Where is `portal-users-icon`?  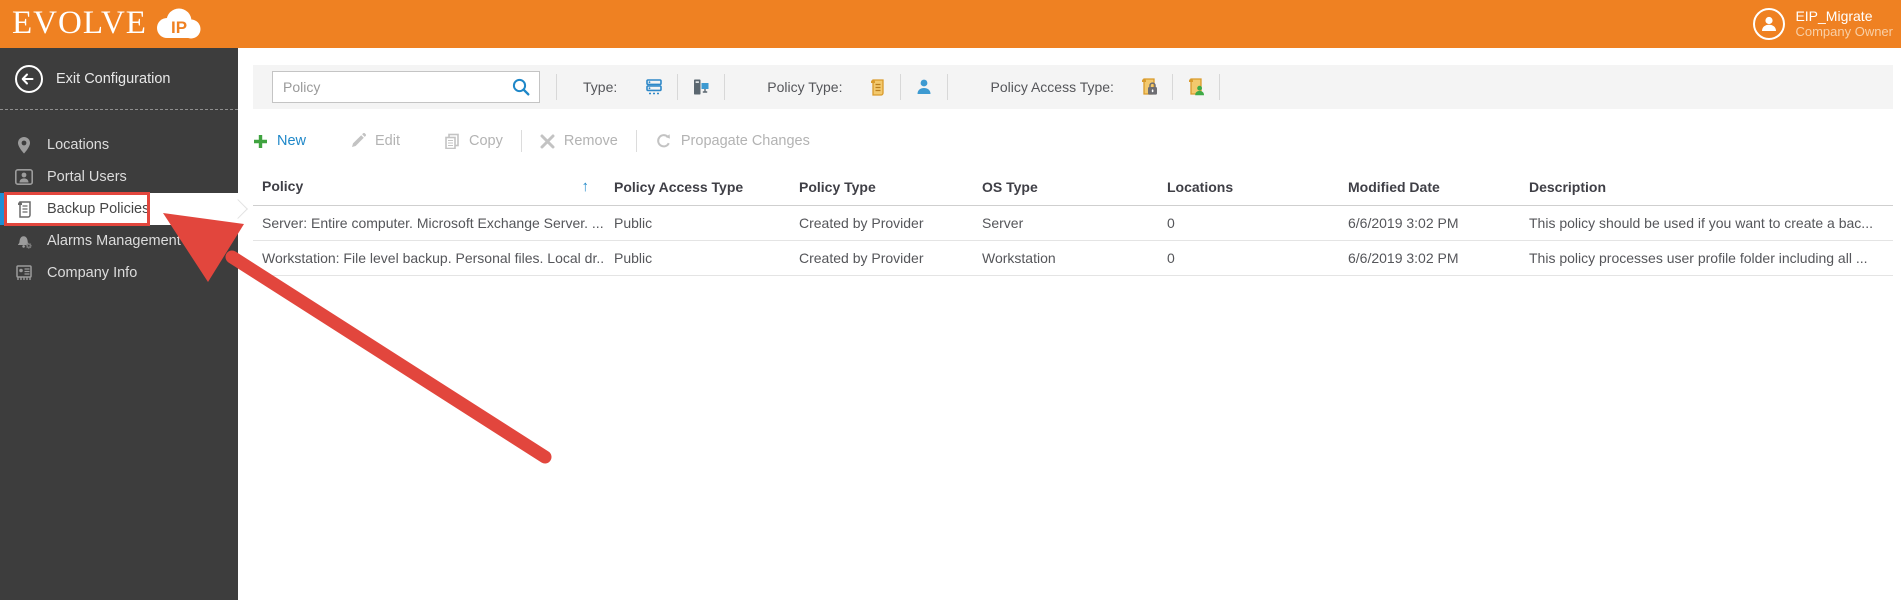 portal-users-icon is located at coordinates (24, 177).